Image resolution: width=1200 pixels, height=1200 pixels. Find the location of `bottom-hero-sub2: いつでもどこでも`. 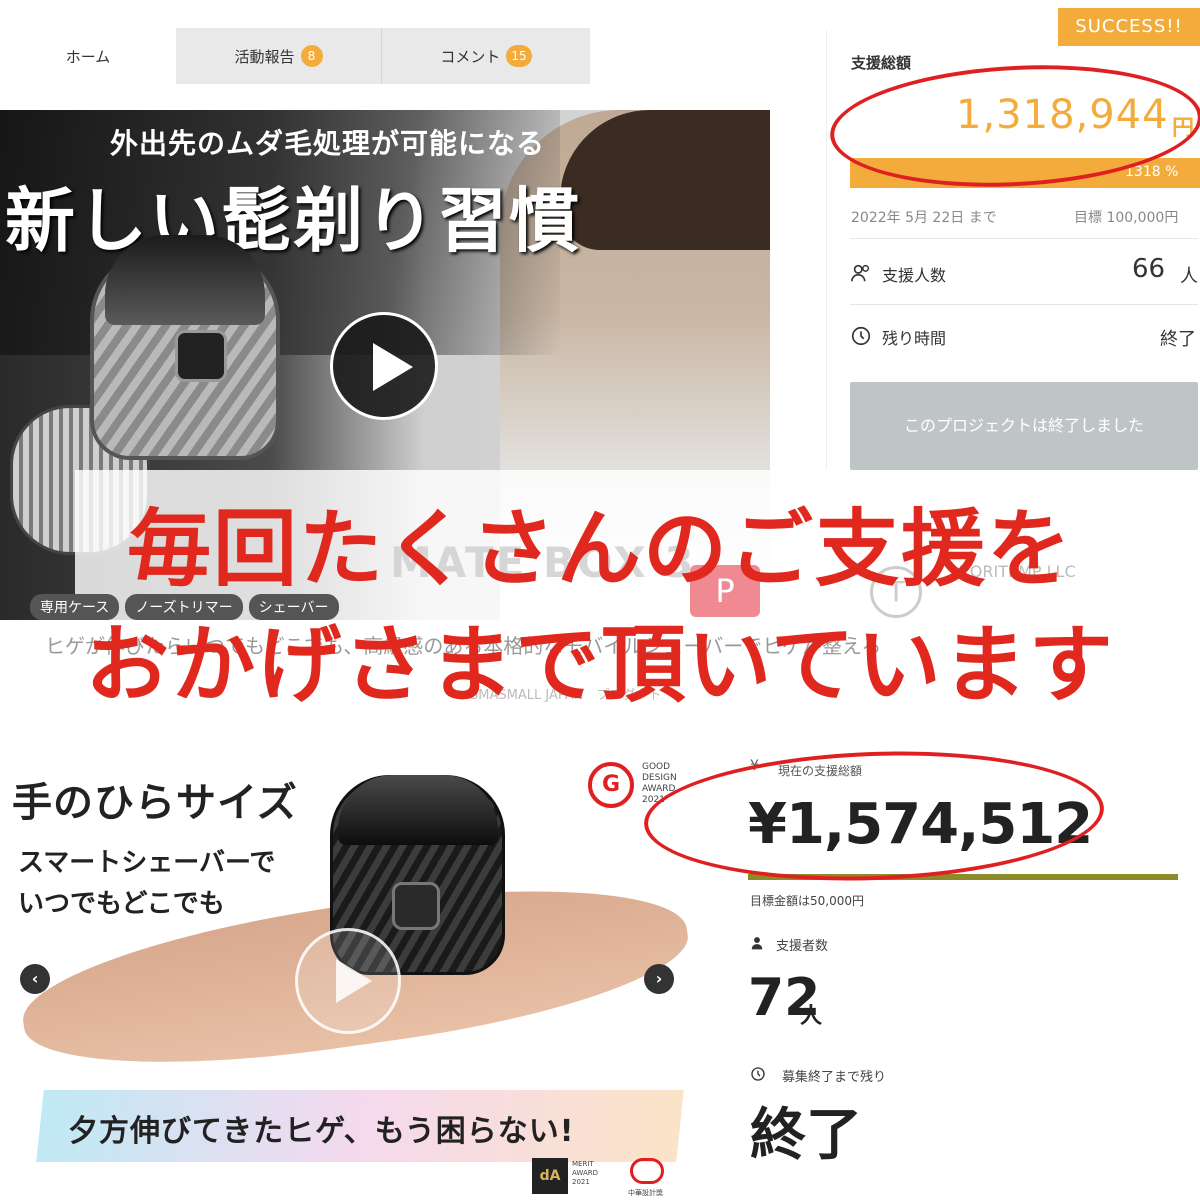

bottom-hero-sub2: いつでもどこでも is located at coordinates (121, 904).